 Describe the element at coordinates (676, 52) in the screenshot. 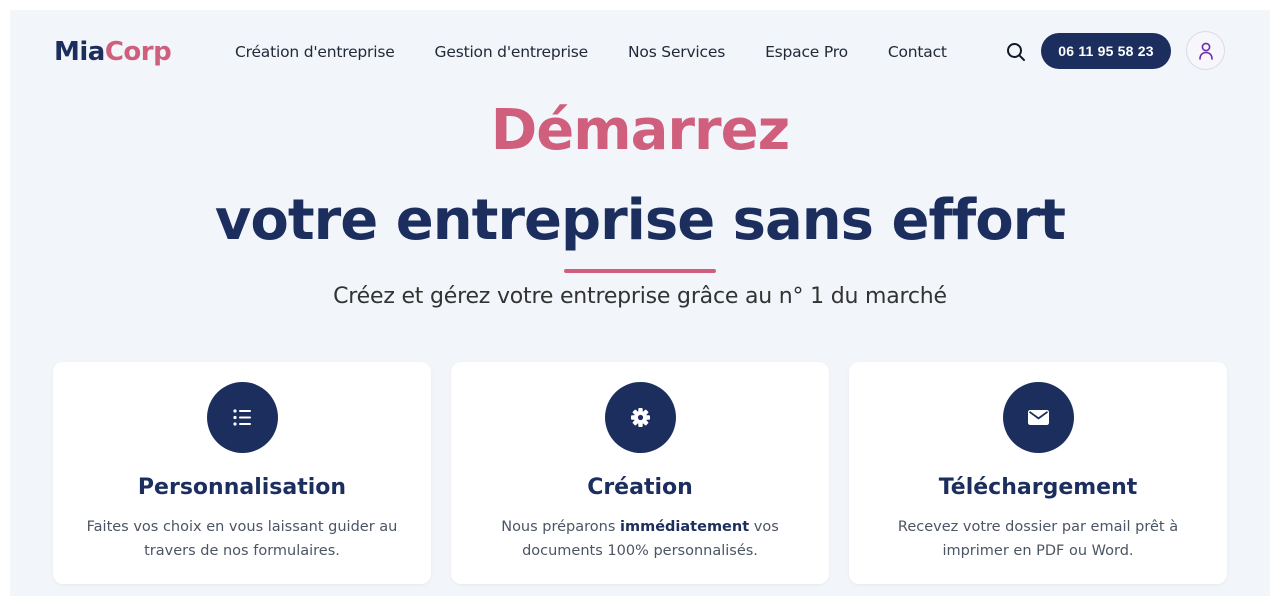

I see `nav-item-services: Nos Services` at that location.